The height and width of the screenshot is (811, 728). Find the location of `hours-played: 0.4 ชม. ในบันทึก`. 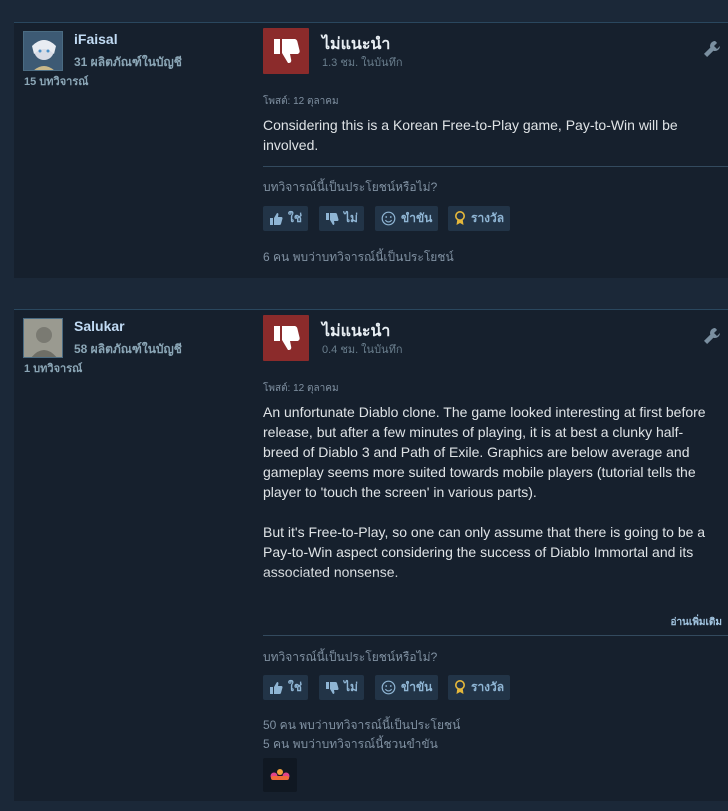

hours-played: 0.4 ชม. ในบันทึก is located at coordinates (362, 350).